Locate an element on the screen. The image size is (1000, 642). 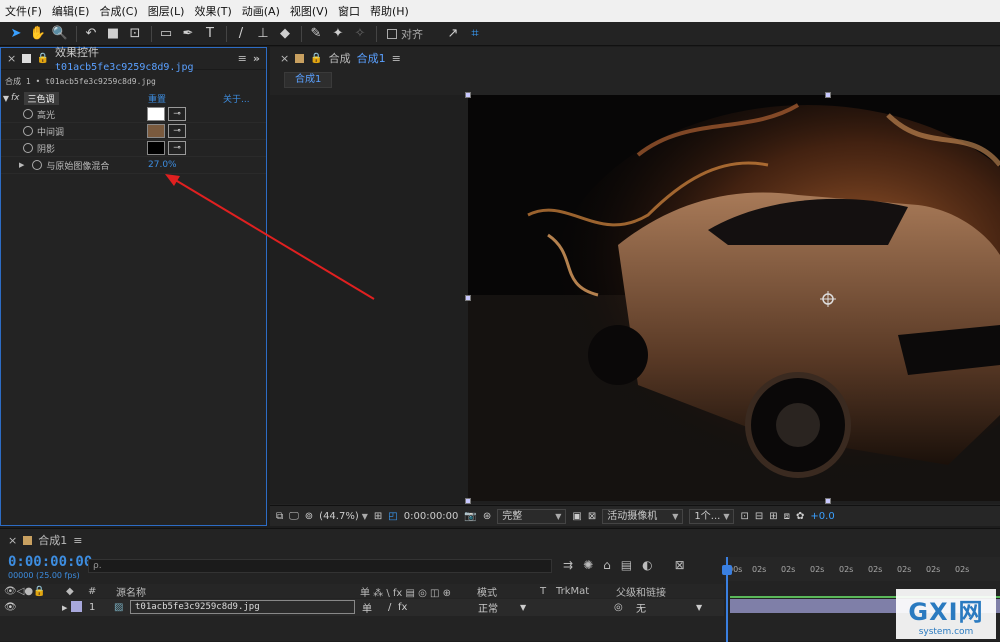
views-dropdown: 1个... ▼ is located at coordinates (712, 516).